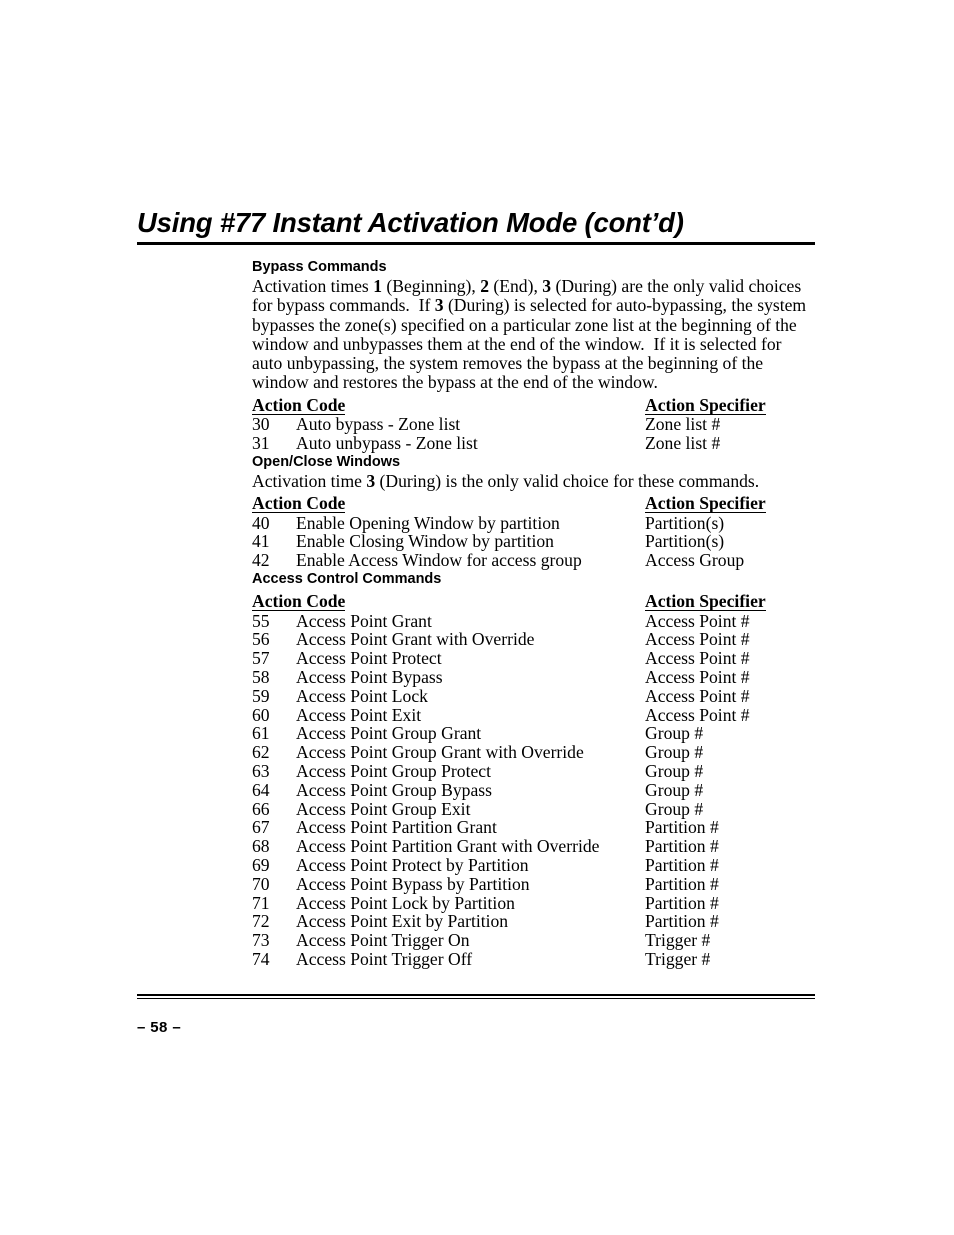 This screenshot has height=1235, width=954. I want to click on action-description-cell: Access Point Lock, so click(362, 695).